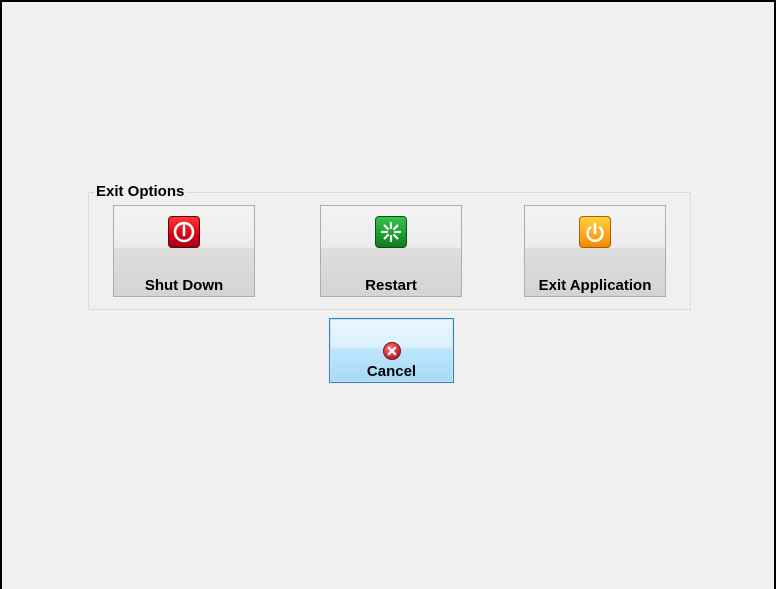 Image resolution: width=778 pixels, height=589 pixels. What do you see at coordinates (391, 371) in the screenshot?
I see `cancel-label: Cancel` at bounding box center [391, 371].